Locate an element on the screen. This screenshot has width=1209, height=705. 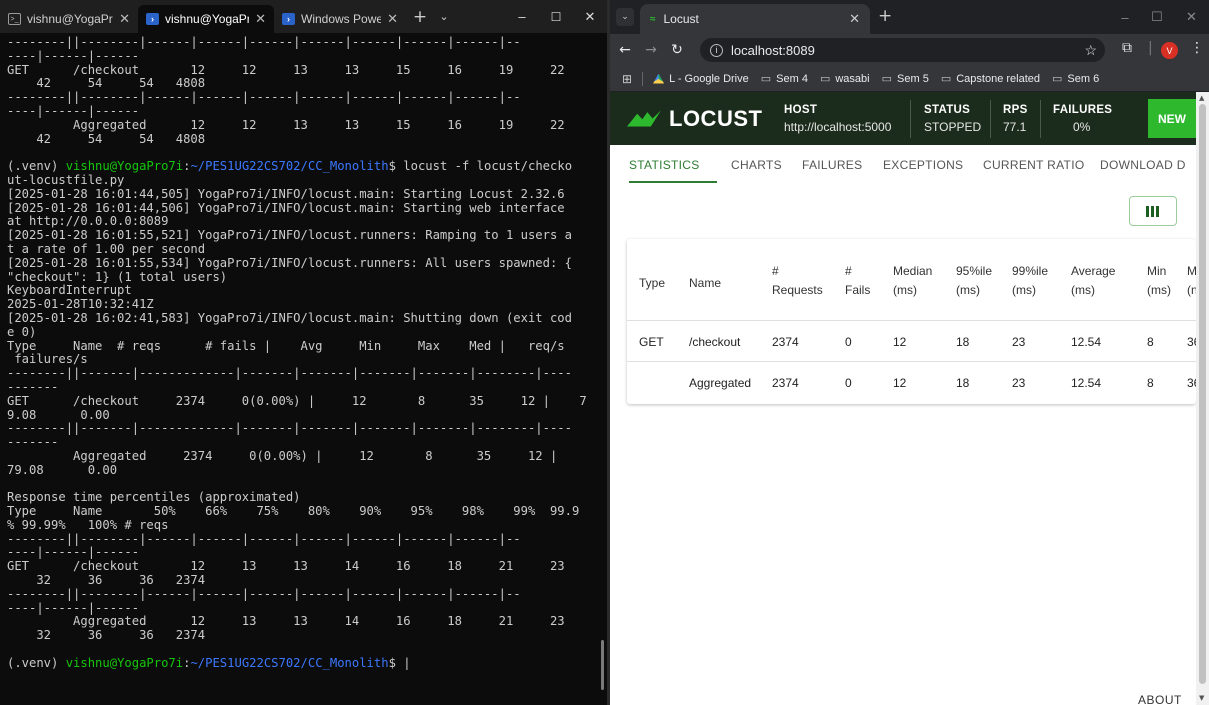
about-link: ABOUT is located at coordinates (1160, 699).